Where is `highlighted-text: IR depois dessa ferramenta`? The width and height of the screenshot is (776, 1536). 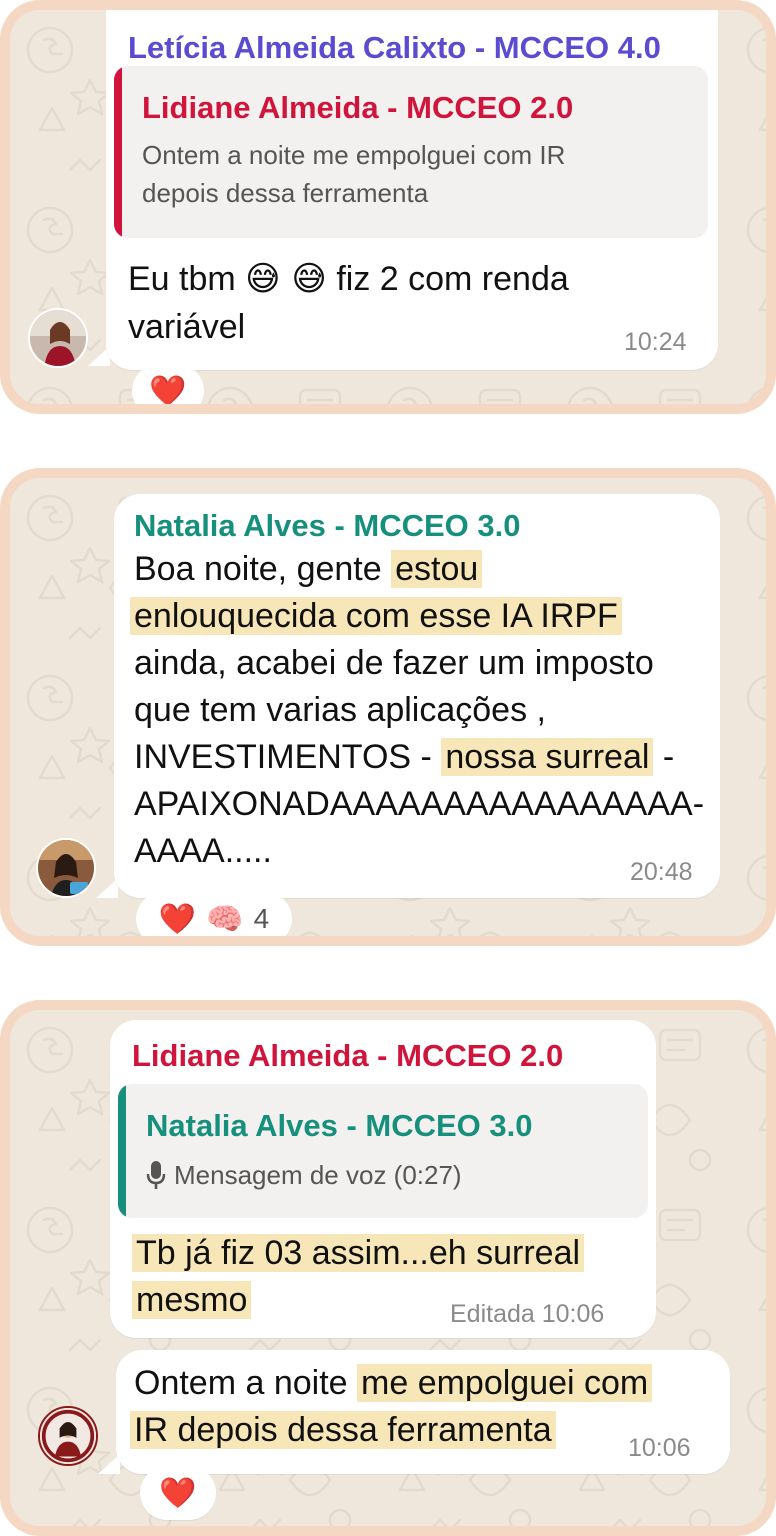
highlighted-text: IR depois dessa ferramenta is located at coordinates (343, 1430).